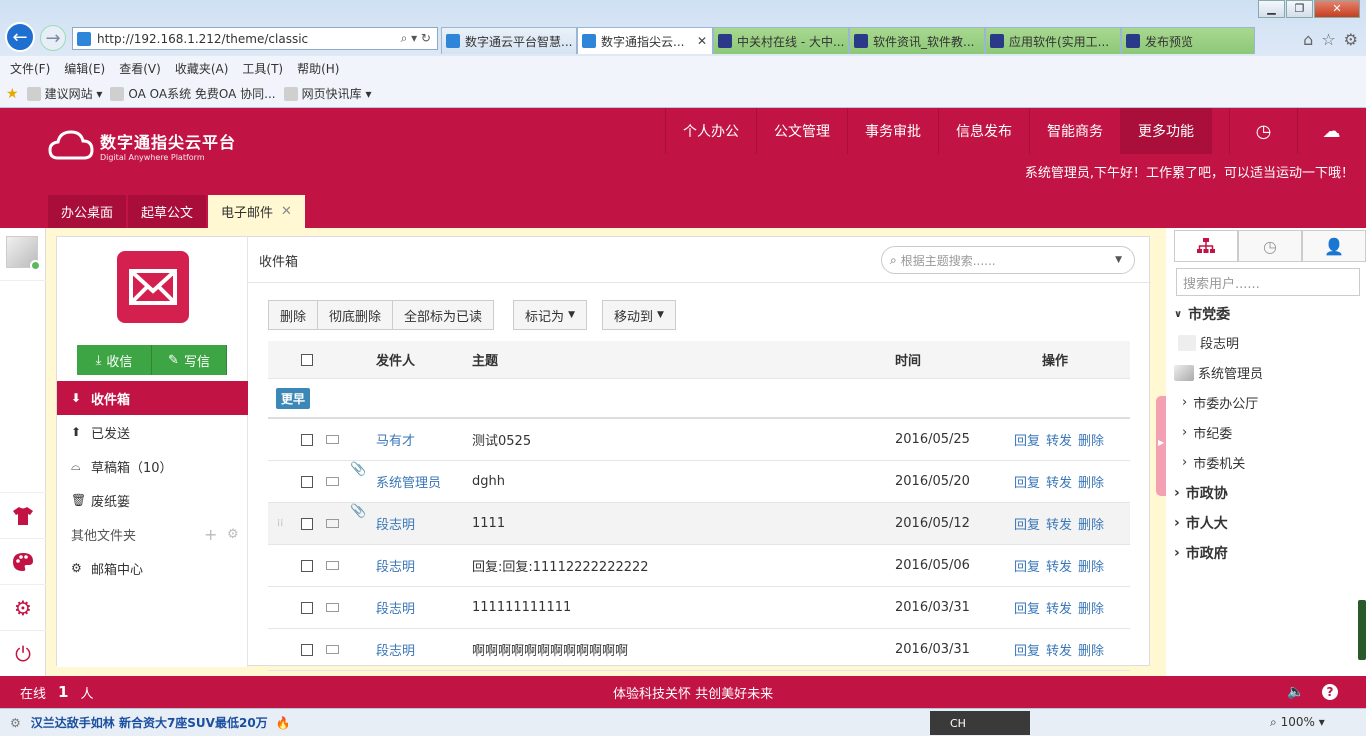  Describe the element at coordinates (1328, 39) in the screenshot. I see `favorites-star-icon: ☆` at that location.